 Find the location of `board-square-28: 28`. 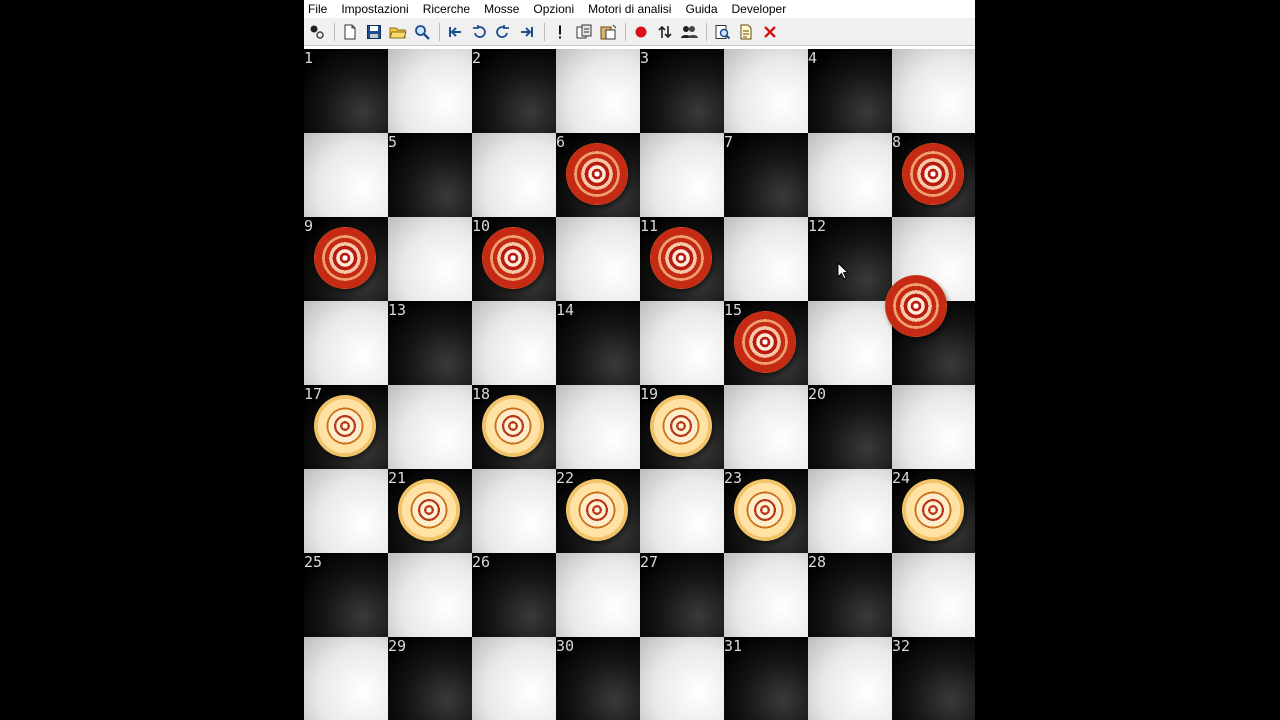

board-square-28: 28 is located at coordinates (850, 595).